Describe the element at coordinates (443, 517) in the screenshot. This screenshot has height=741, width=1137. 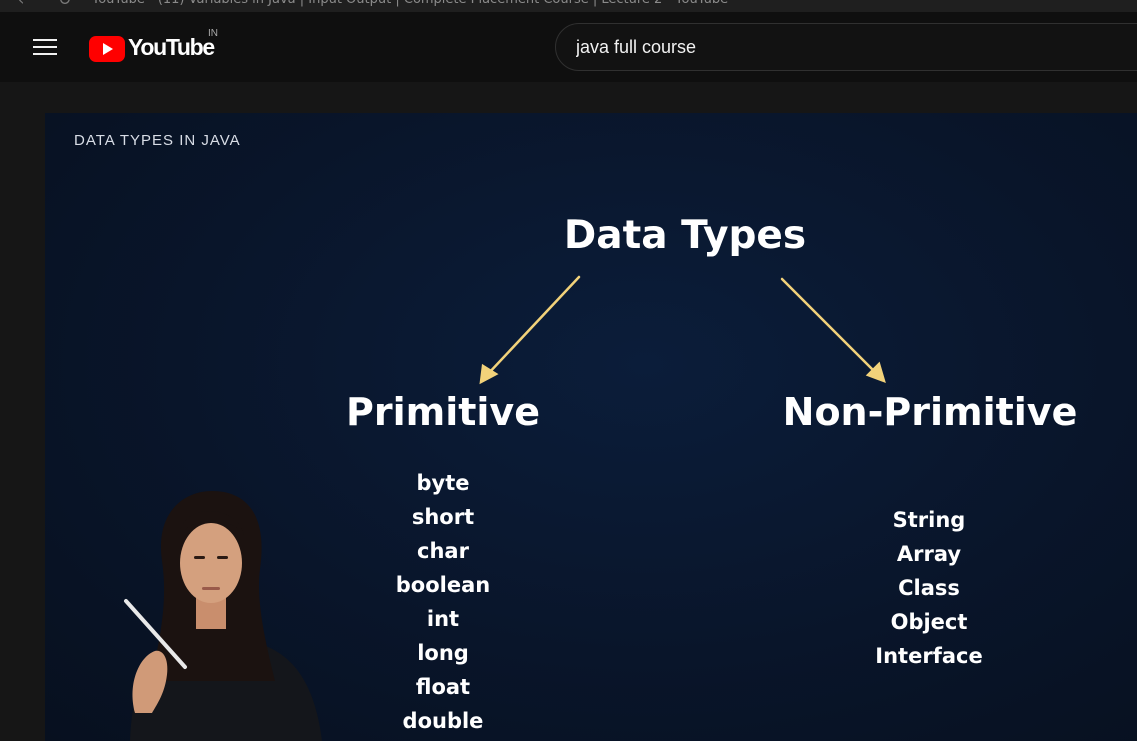
I see `list-item: short` at that location.